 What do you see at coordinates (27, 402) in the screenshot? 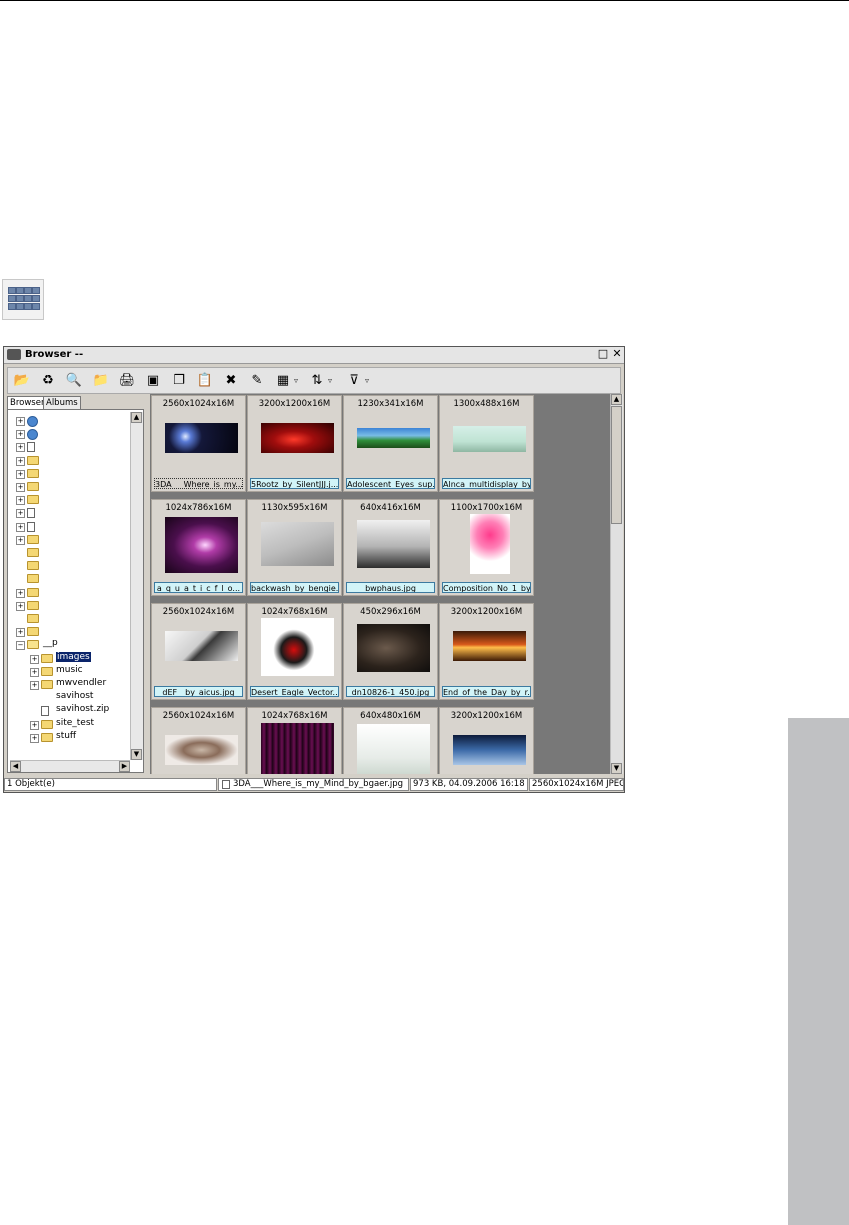
I see `tab-browser: Browser` at bounding box center [27, 402].